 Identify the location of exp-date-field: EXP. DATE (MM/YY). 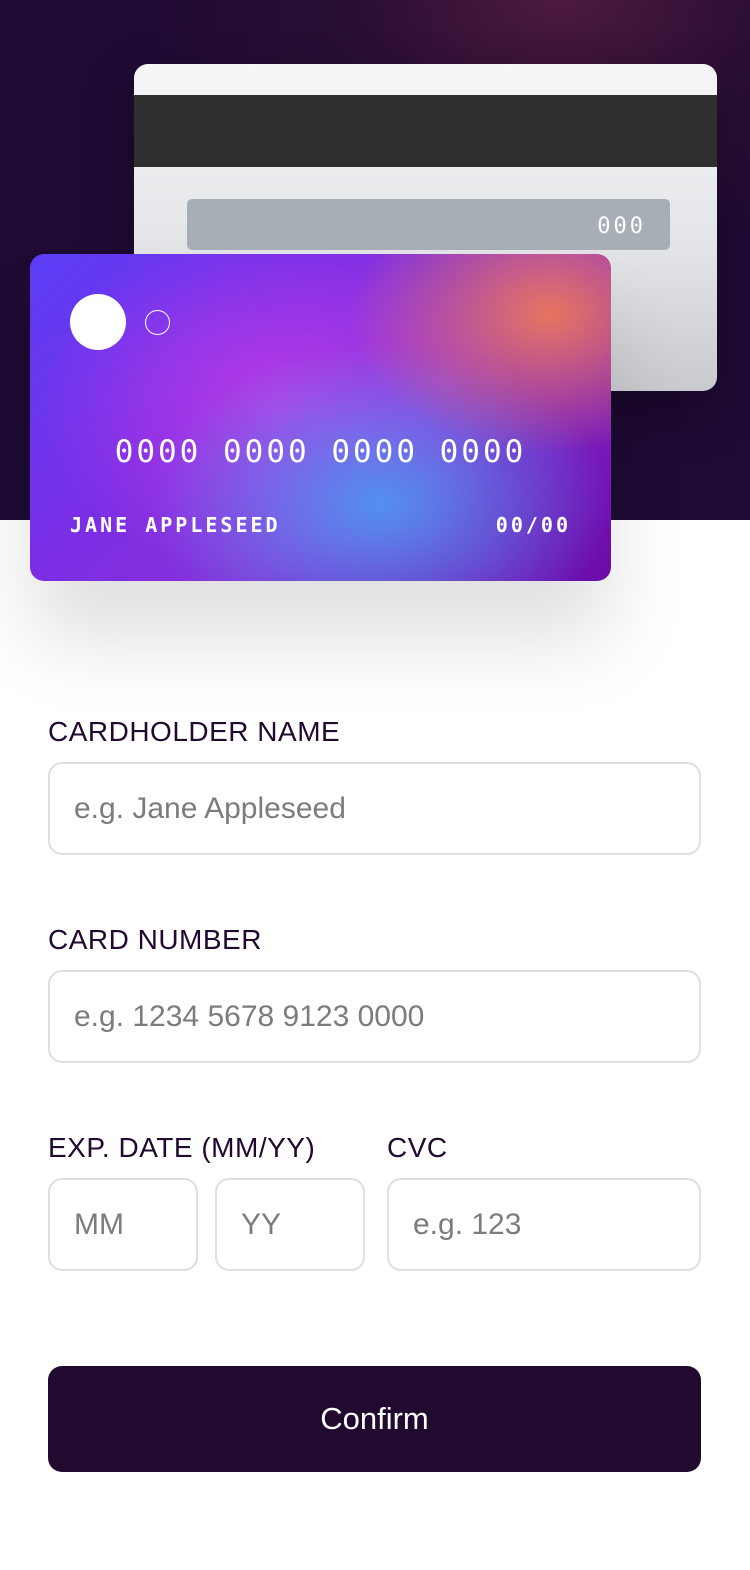
(208, 1200).